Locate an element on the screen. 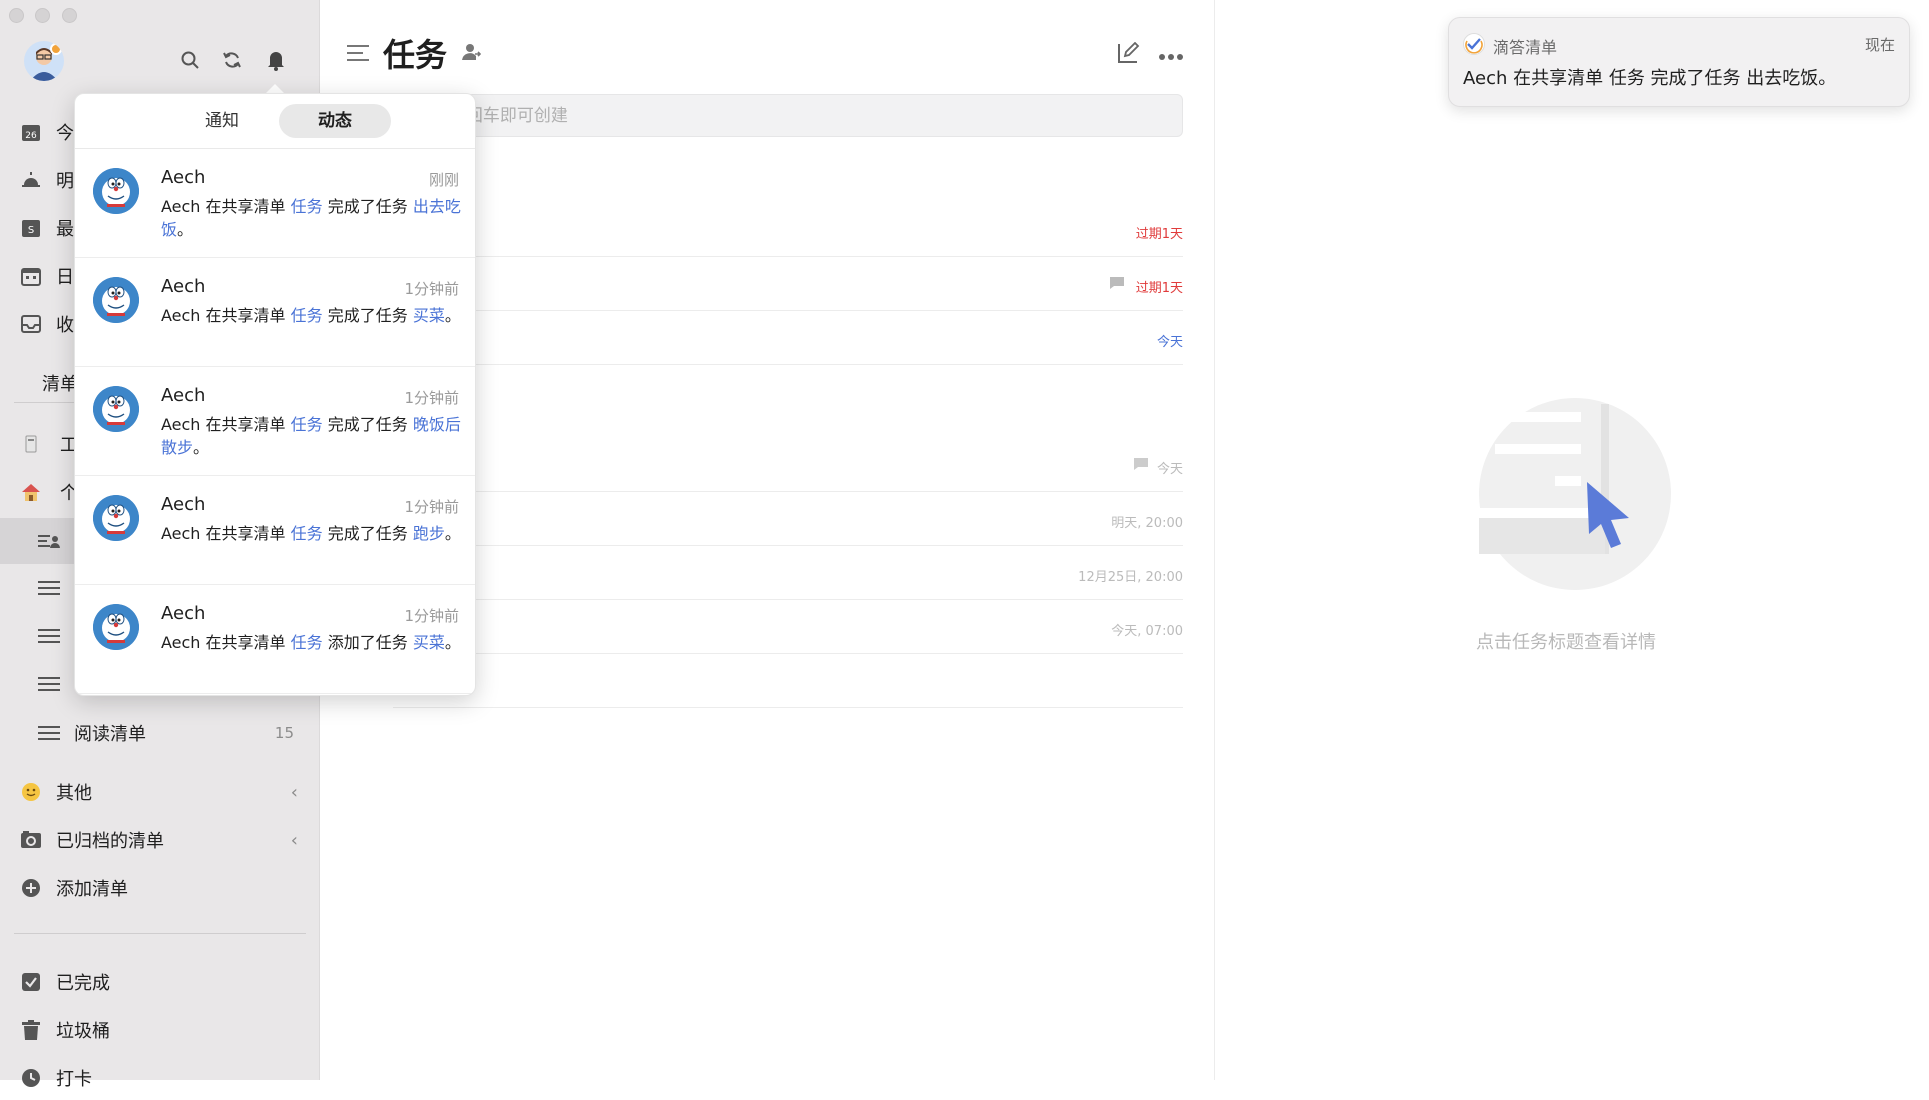  activity-prefix: Aech 在共享清单 is located at coordinates (226, 533).